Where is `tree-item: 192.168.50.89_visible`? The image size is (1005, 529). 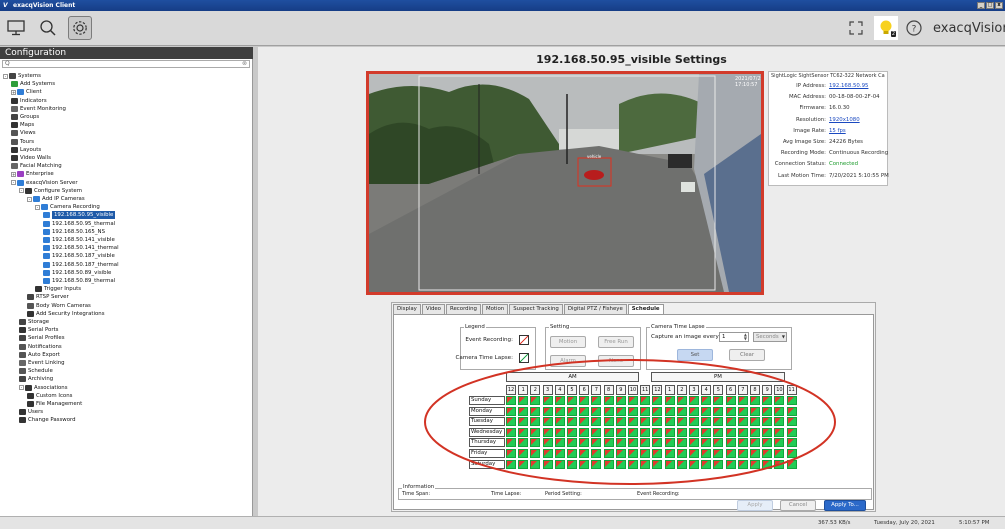
tree-item: 192.168.50.89_visible is located at coordinates (77, 273).